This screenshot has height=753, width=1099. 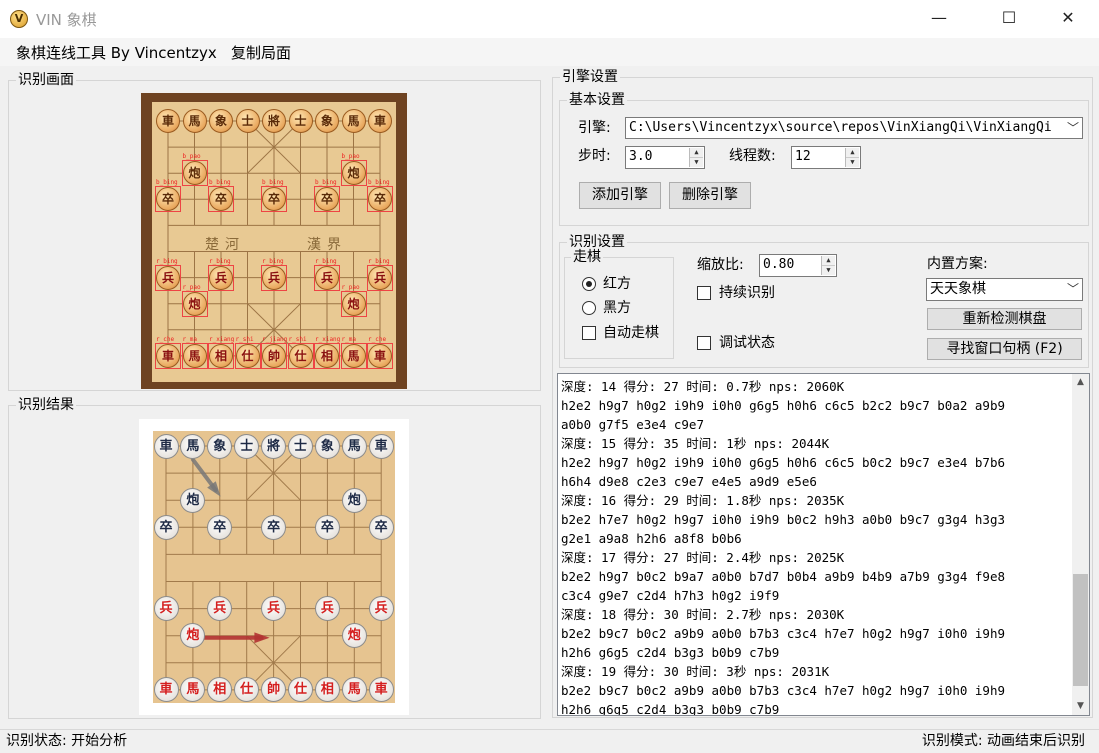 What do you see at coordinates (665, 157) in the screenshot?
I see `step-time-stepper: 3.0 ▲ ▼` at bounding box center [665, 157].